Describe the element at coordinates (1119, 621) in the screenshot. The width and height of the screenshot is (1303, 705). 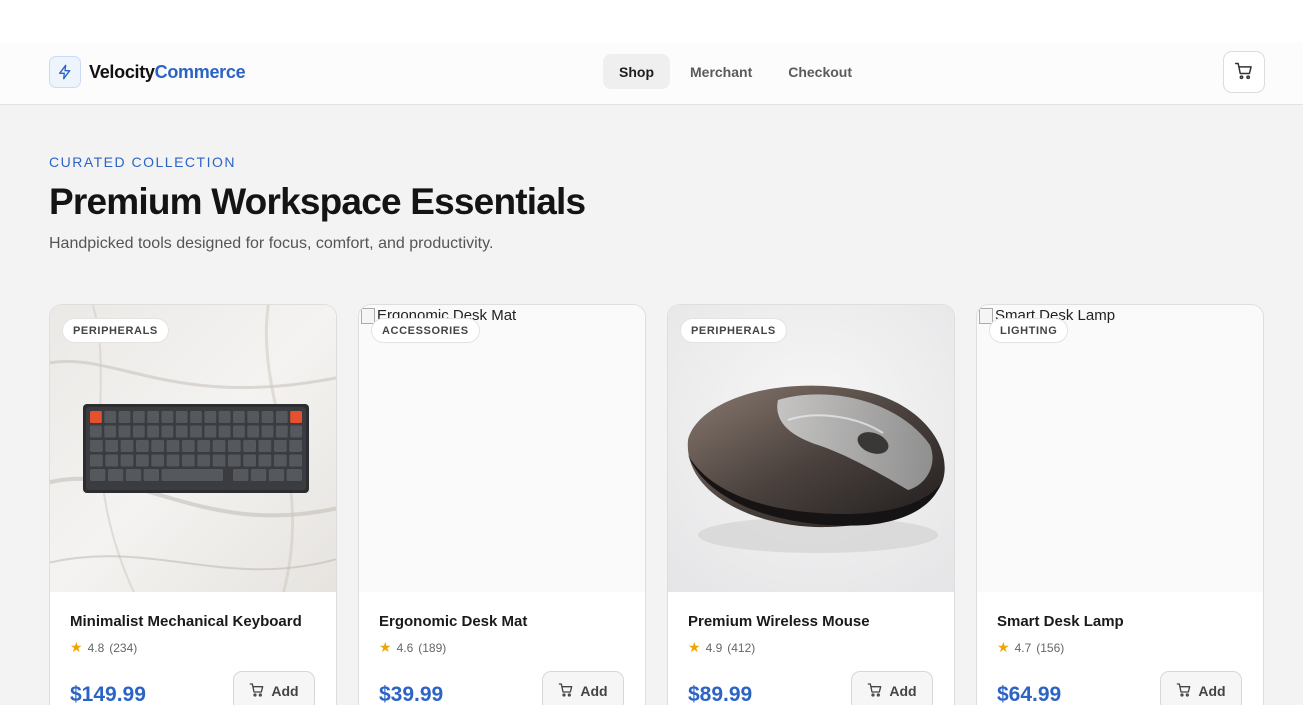
I see `product-name: Smart Desk Lamp` at that location.